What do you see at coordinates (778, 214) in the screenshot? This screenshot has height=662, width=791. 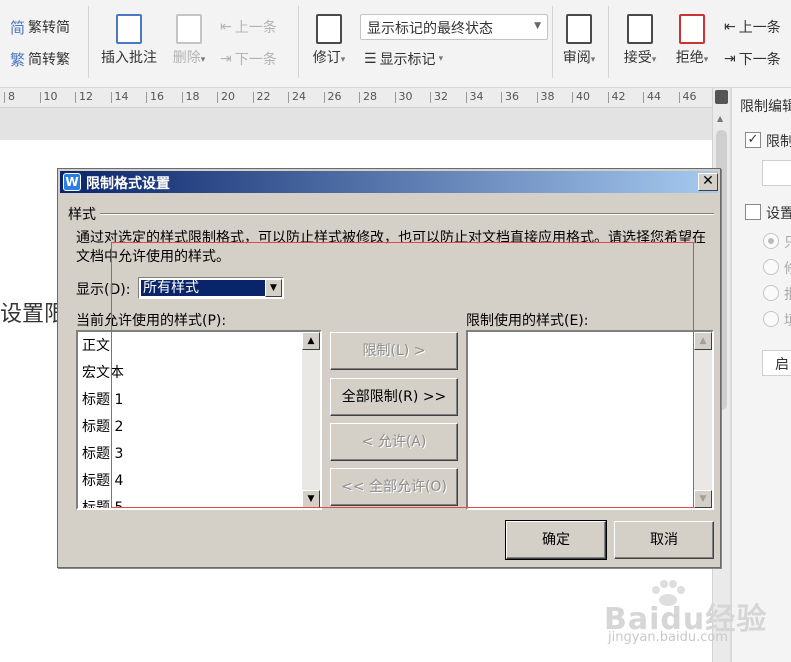 I see `editing-restriction-label: 设置` at bounding box center [778, 214].